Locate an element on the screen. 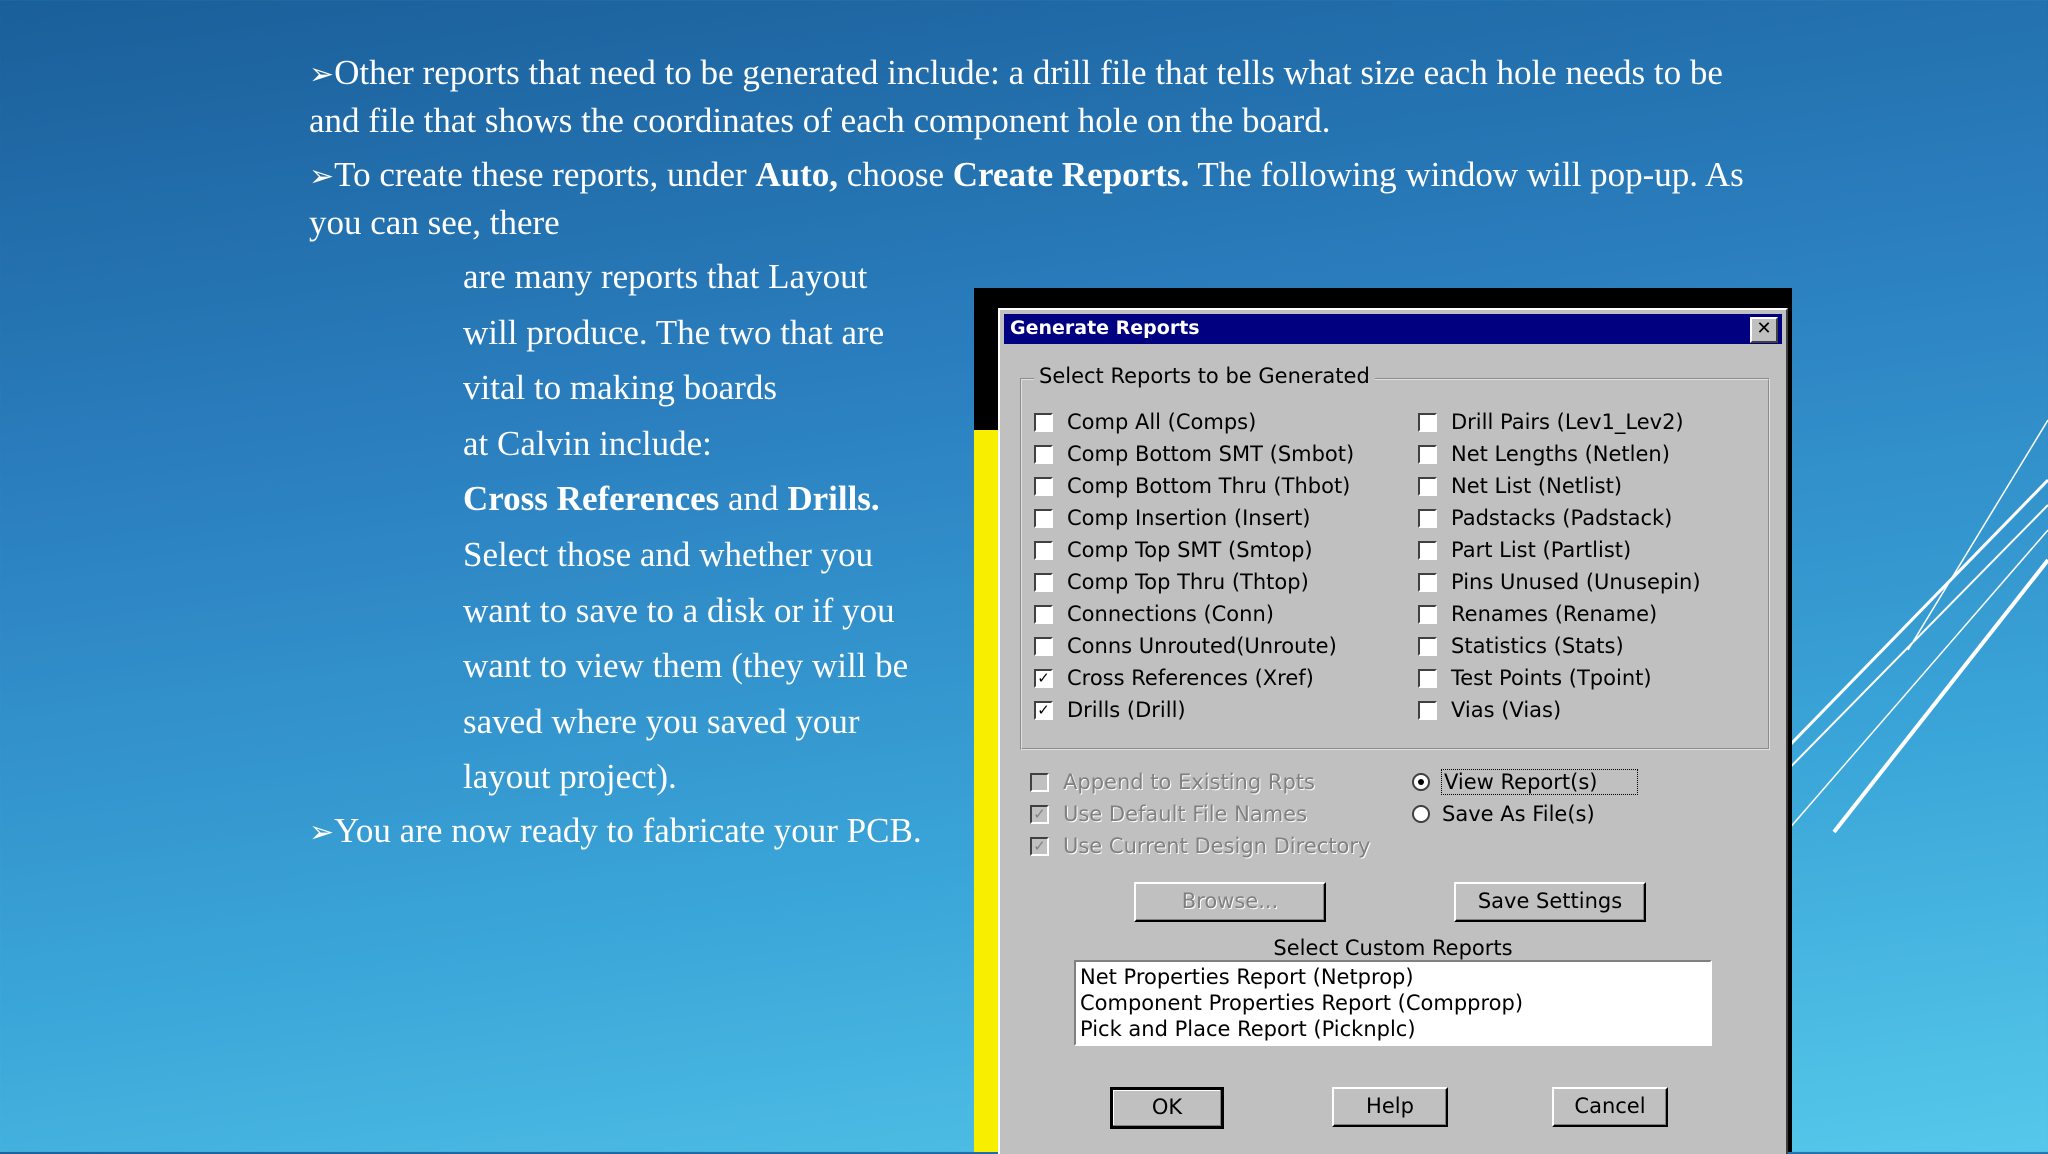 This screenshot has height=1154, width=2048. checkbox-label: Drill Pairs (Lev1_Lev2) is located at coordinates (1567, 422).